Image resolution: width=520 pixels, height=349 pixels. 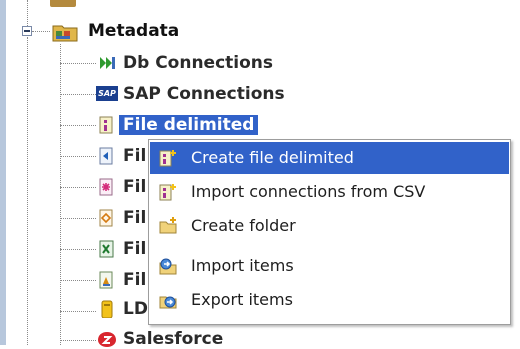 What do you see at coordinates (106, 187) in the screenshot?
I see `file-regex-icon` at bounding box center [106, 187].